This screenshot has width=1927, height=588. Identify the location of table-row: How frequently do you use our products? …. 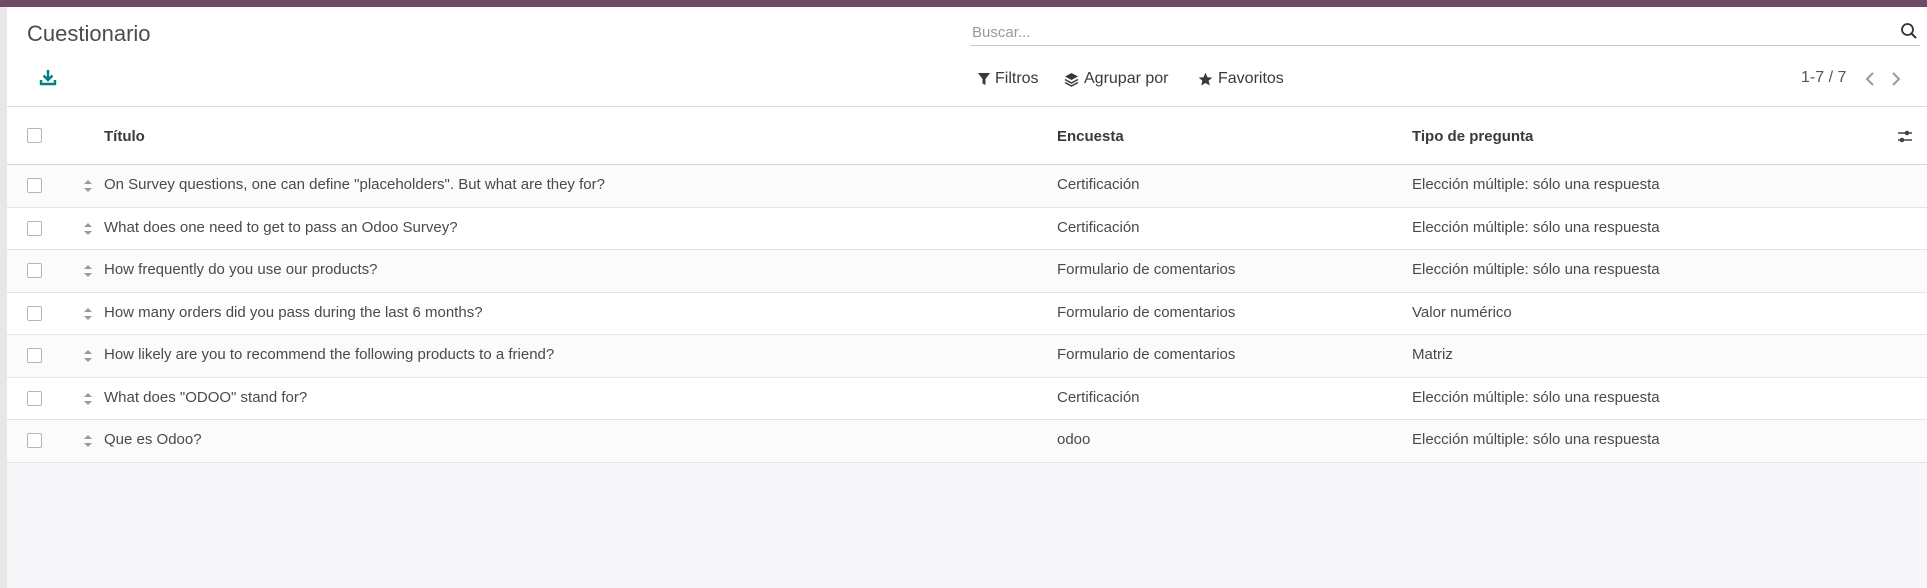
(967, 271).